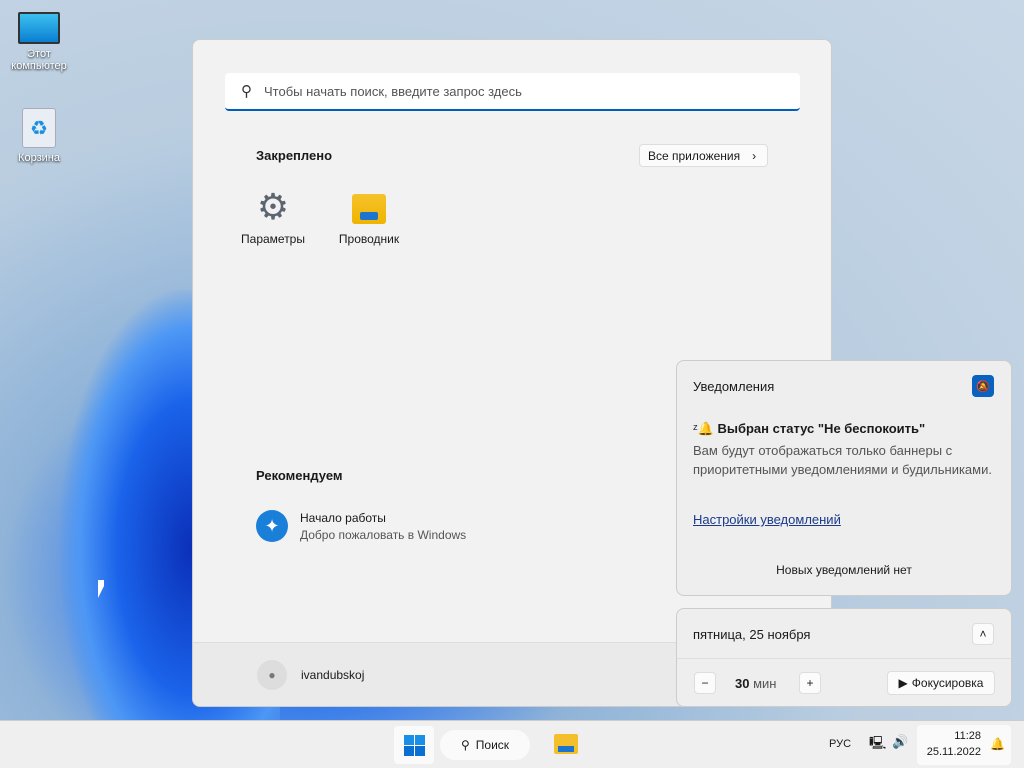 The width and height of the screenshot is (1024, 768). Describe the element at coordinates (734, 386) in the screenshot. I see `notifications-title: Уведомления` at that location.